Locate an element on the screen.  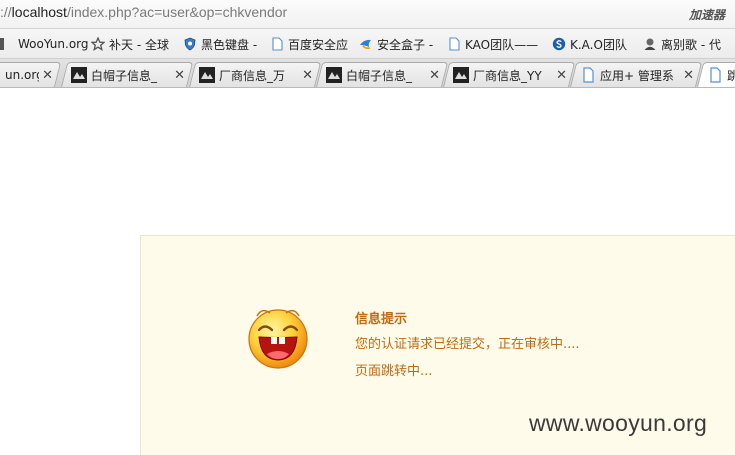
tab-label: 应用+ 管理系 is located at coordinates (637, 75).